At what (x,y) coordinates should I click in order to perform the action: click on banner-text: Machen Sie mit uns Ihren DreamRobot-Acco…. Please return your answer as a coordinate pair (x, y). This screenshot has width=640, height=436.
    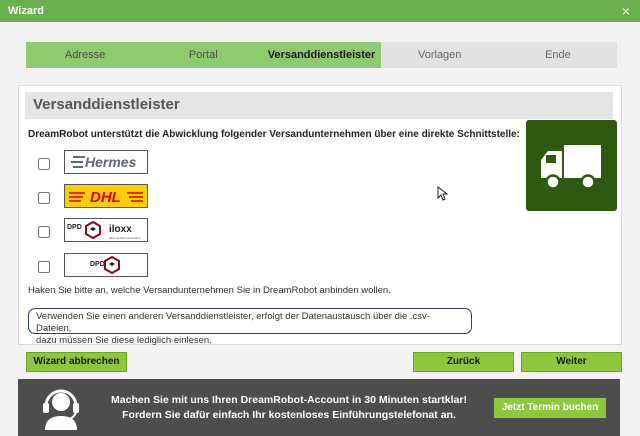
    Looking at the image, I should click on (289, 408).